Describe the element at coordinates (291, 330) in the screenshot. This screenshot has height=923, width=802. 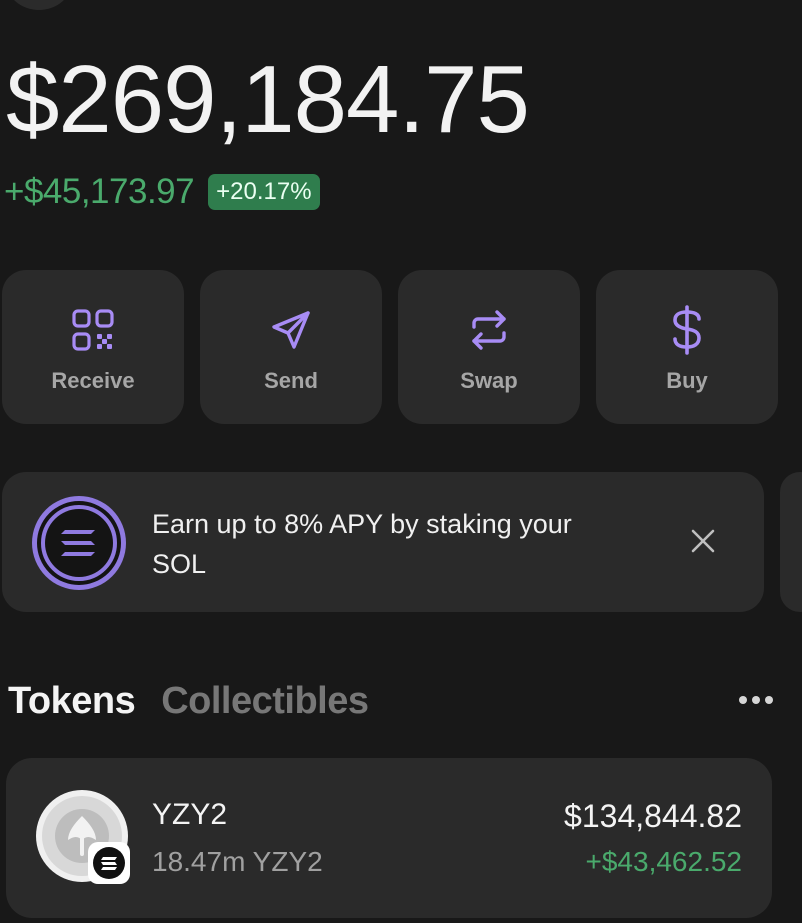
I see `send-icon` at that location.